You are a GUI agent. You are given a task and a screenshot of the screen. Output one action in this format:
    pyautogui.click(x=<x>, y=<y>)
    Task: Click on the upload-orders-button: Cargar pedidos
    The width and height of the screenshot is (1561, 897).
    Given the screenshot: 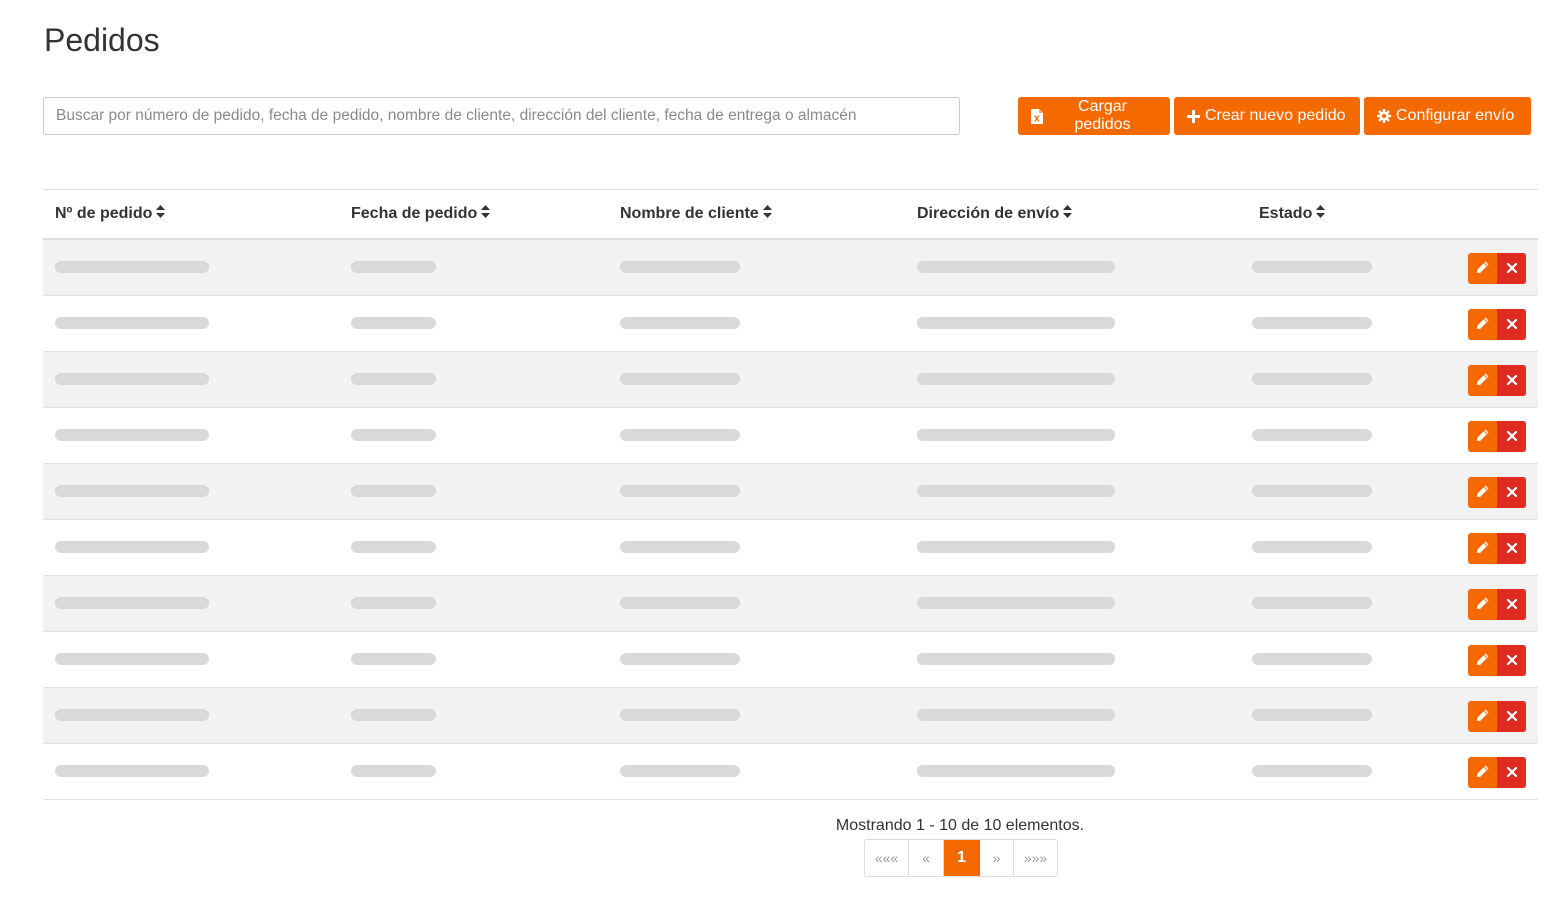 What is the action you would take?
    pyautogui.click(x=1094, y=116)
    